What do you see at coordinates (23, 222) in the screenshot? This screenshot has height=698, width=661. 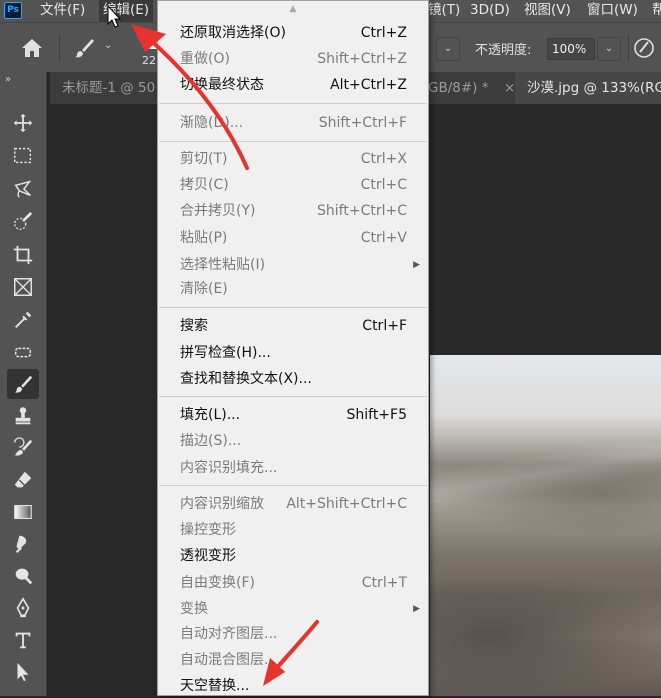 I see `quick-select-icon` at bounding box center [23, 222].